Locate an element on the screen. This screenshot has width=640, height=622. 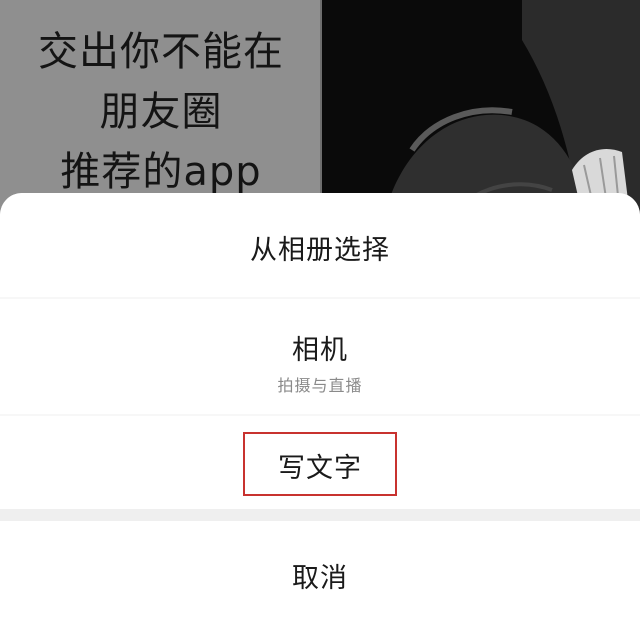
caption-line-2: 朋友圈 is located at coordinates (161, 112).